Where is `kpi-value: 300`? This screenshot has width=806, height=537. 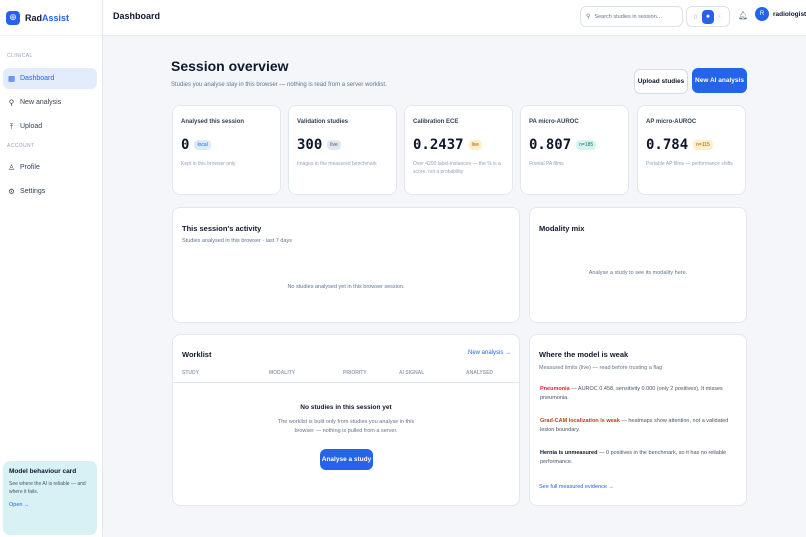 kpi-value: 300 is located at coordinates (310, 145).